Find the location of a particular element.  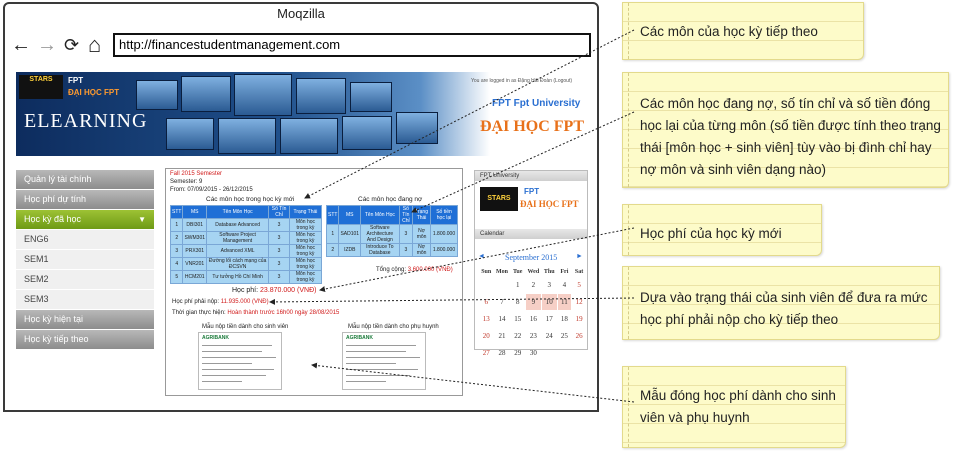

connector-must-pay is located at coordinates (452, 301).